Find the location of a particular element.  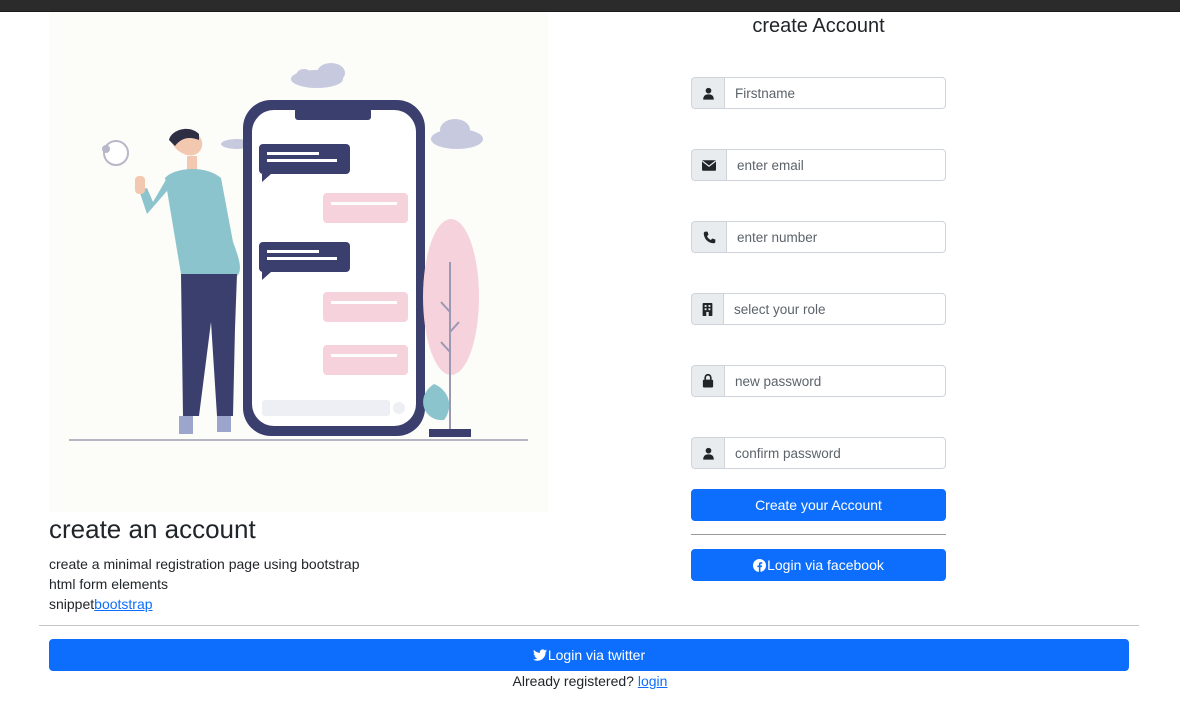

left-heading: create an account is located at coordinates (152, 529).